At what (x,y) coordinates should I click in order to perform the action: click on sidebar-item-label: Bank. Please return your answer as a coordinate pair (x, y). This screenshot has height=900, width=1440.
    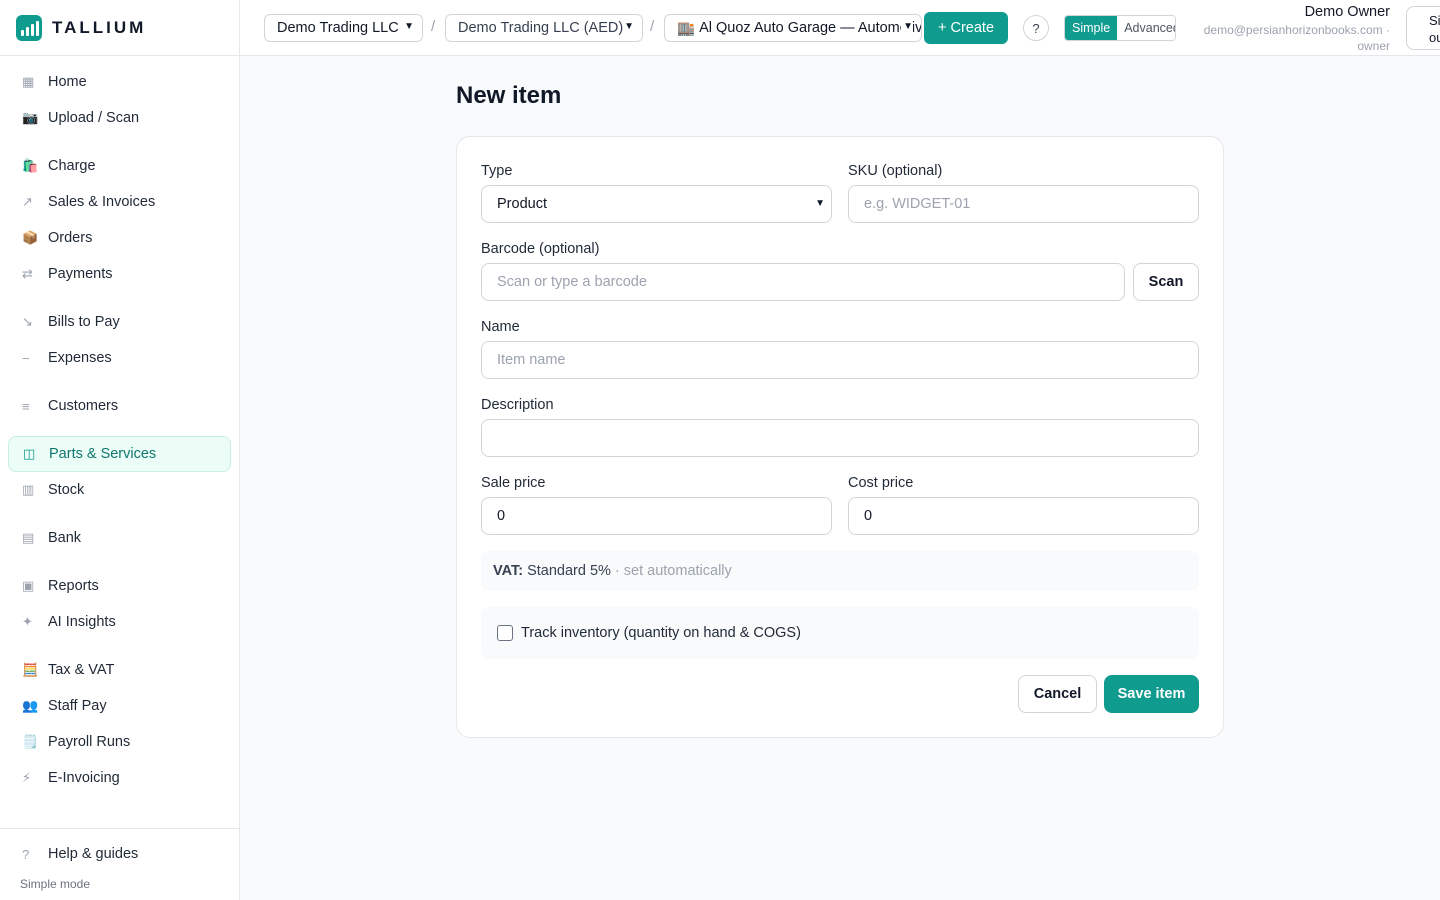
    Looking at the image, I should click on (65, 538).